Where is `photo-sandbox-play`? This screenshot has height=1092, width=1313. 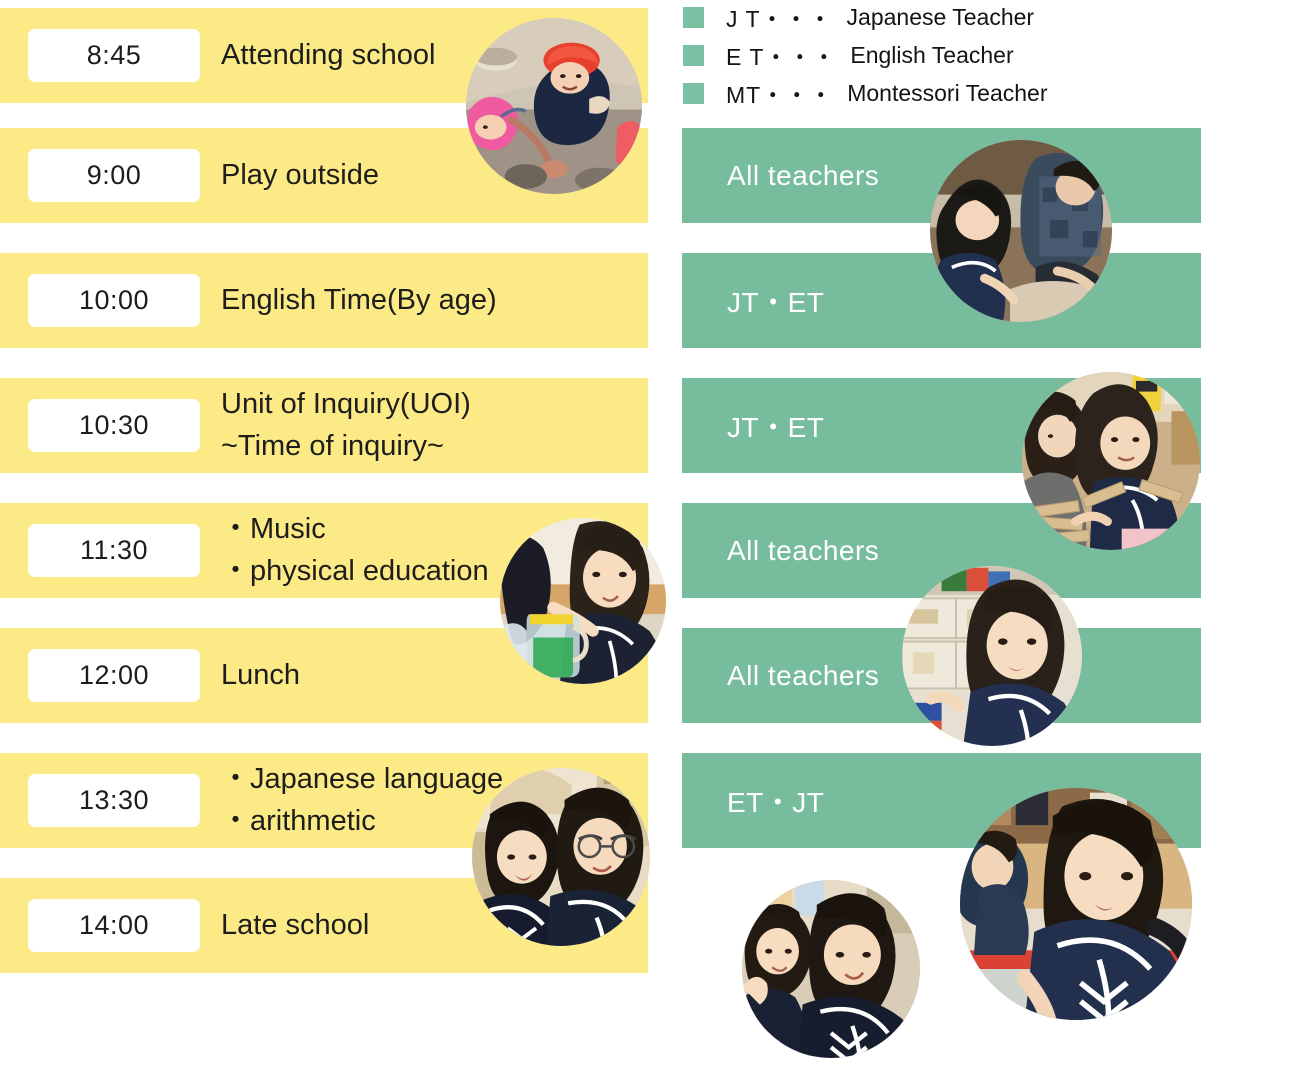 photo-sandbox-play is located at coordinates (554, 106).